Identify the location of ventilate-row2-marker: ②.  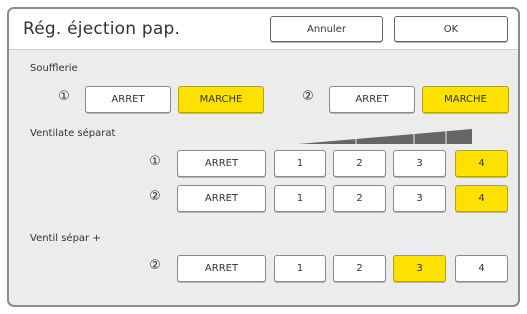
(155, 196).